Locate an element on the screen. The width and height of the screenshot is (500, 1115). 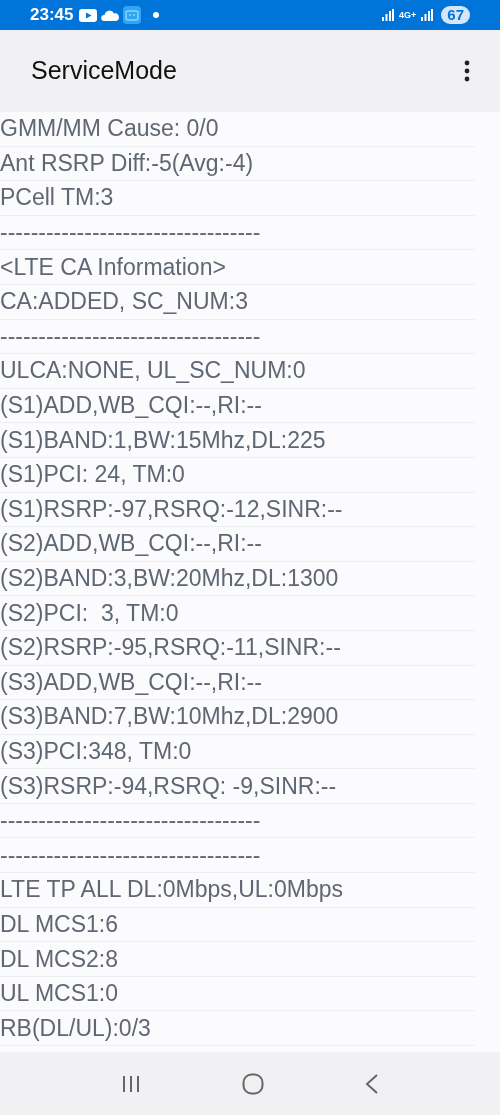
info-line: (S2)BAND:3,BW:20Mhz,DL:1300 is located at coordinates (169, 578).